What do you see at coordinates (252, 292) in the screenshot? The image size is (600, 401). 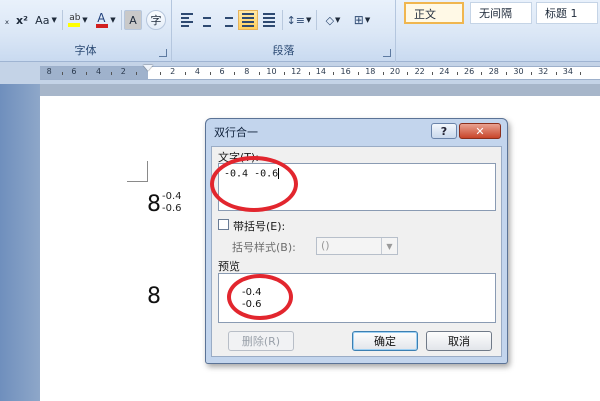 I see `preview-top: -0.4` at bounding box center [252, 292].